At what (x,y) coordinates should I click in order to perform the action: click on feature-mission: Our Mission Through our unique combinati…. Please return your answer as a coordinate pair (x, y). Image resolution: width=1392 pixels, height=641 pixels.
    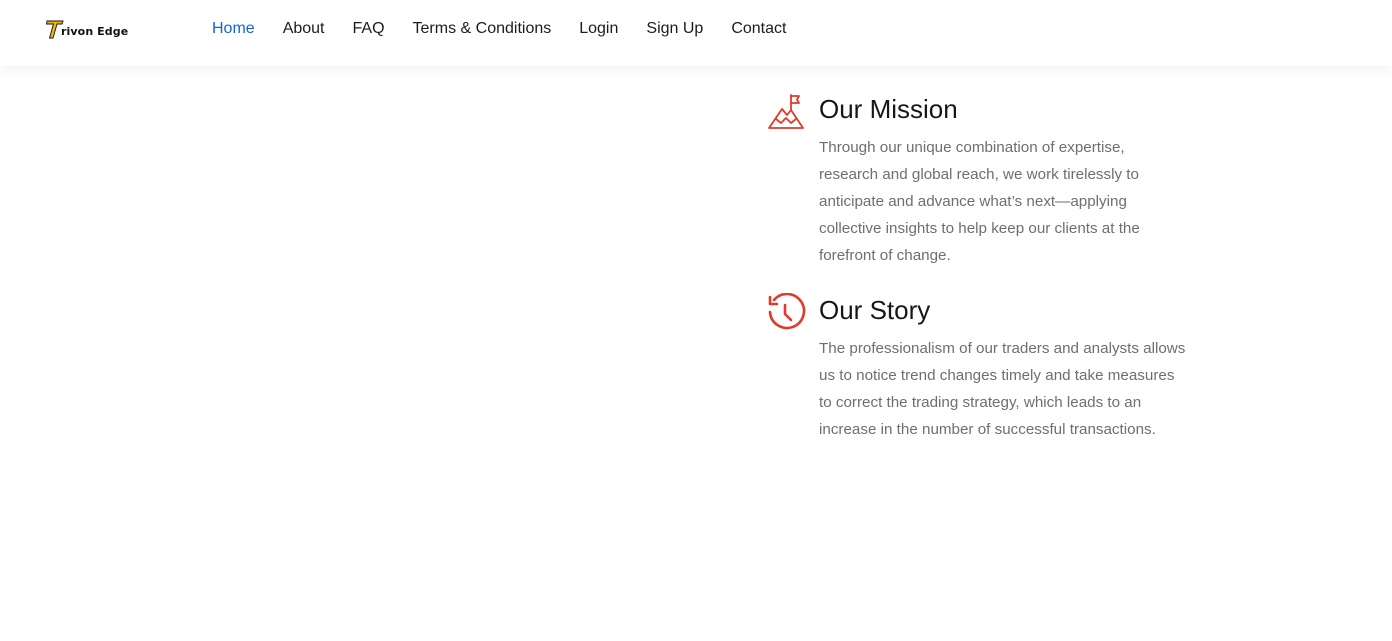
    Looking at the image, I should click on (976, 180).